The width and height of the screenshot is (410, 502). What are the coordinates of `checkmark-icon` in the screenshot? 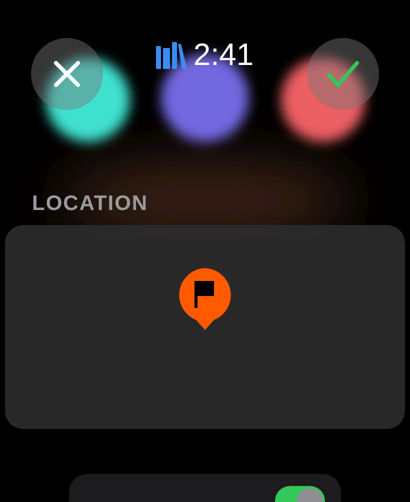 It's located at (343, 74).